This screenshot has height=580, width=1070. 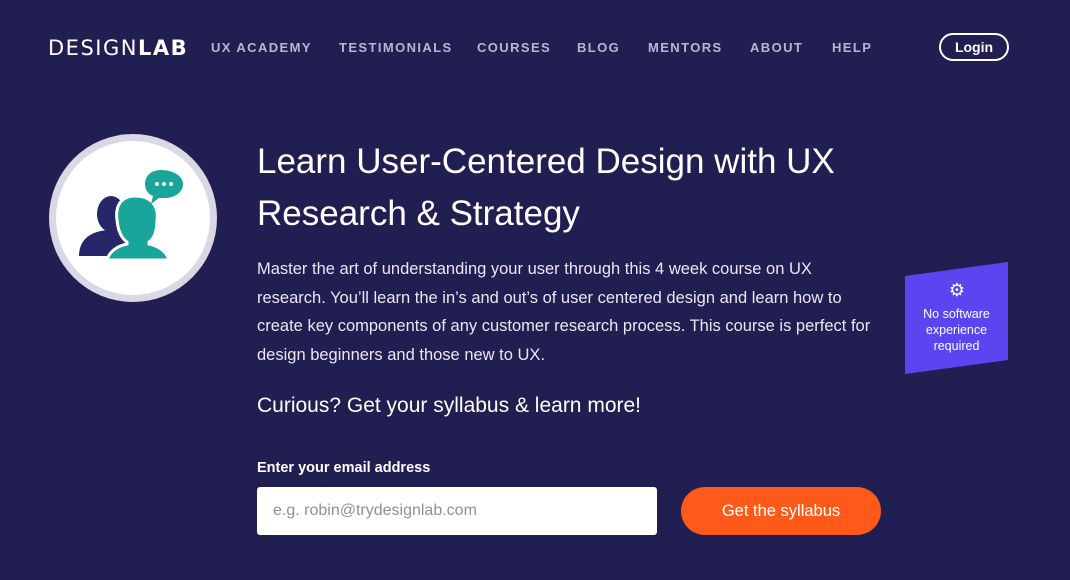 I want to click on nav-link-mentors: MENTORS, so click(x=685, y=47).